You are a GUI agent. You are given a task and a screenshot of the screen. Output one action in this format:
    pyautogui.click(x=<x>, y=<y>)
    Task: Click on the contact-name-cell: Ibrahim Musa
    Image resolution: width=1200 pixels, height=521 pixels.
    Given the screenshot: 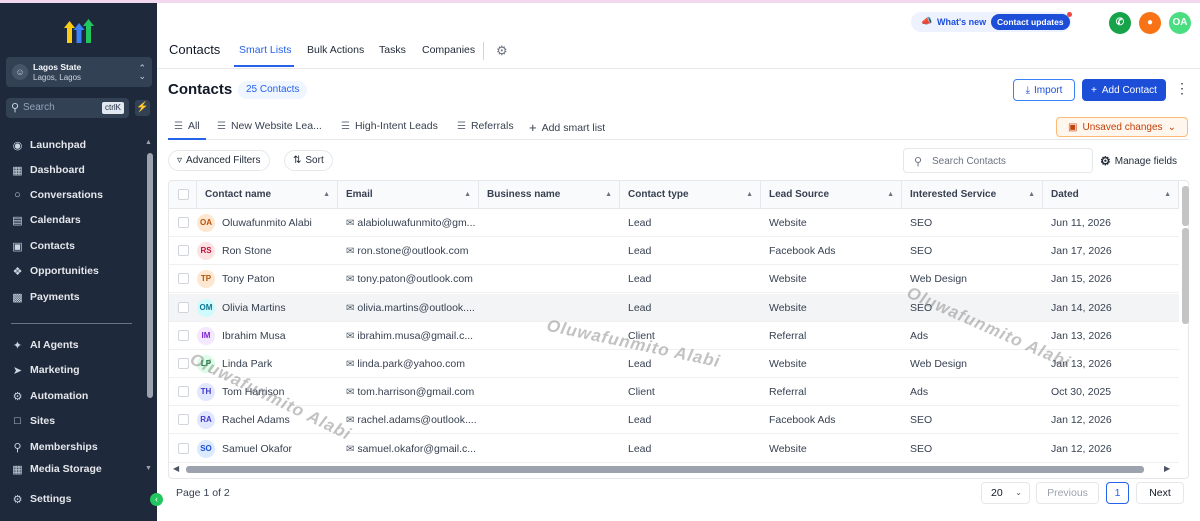 What is the action you would take?
    pyautogui.click(x=276, y=336)
    